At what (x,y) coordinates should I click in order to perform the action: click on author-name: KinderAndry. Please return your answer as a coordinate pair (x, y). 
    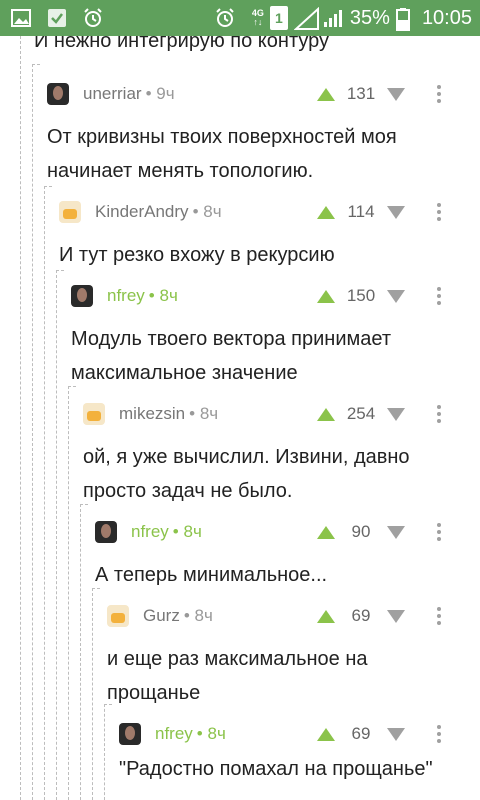
    Looking at the image, I should click on (142, 212).